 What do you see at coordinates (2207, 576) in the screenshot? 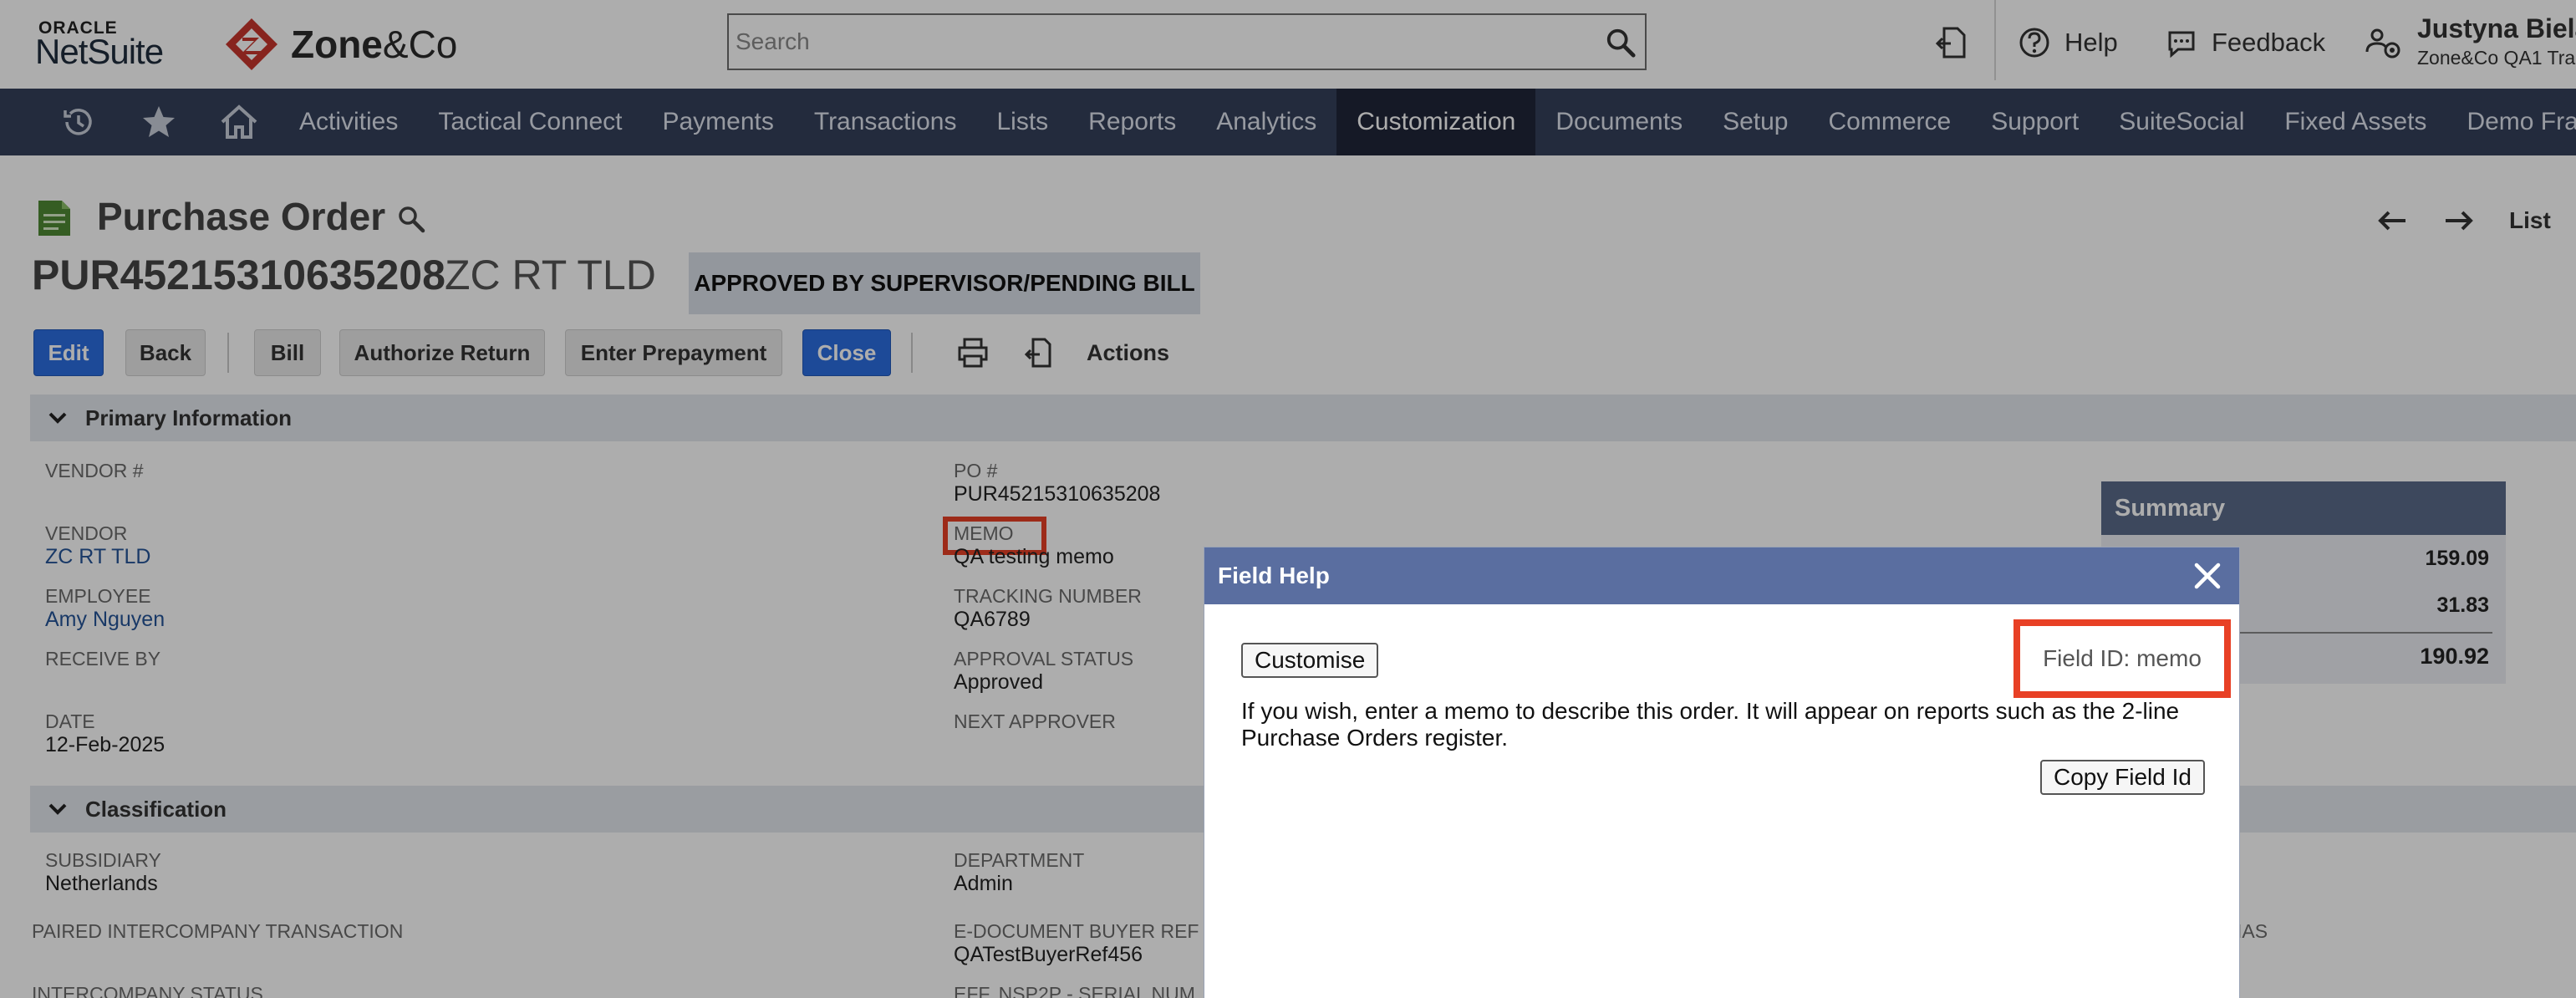
I see `close-icon` at bounding box center [2207, 576].